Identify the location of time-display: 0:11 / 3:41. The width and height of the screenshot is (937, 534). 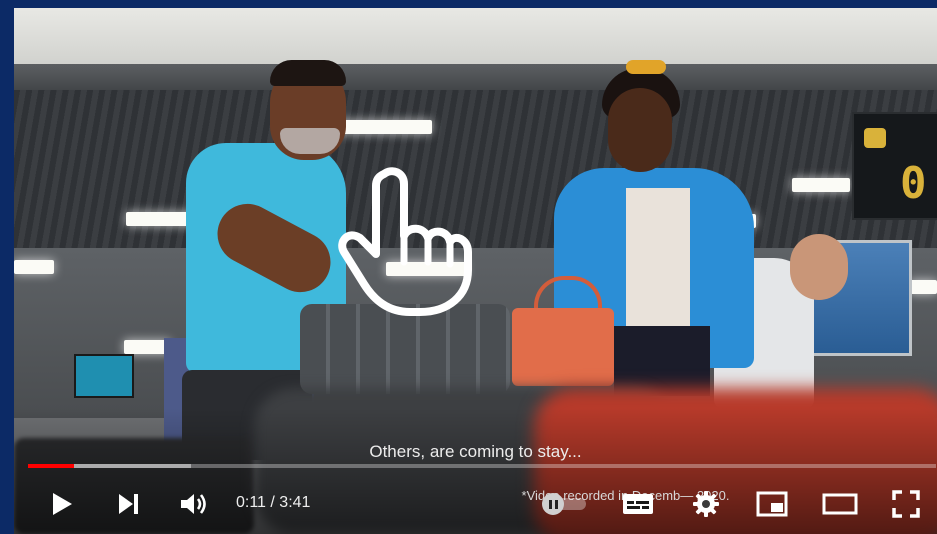
(273, 503).